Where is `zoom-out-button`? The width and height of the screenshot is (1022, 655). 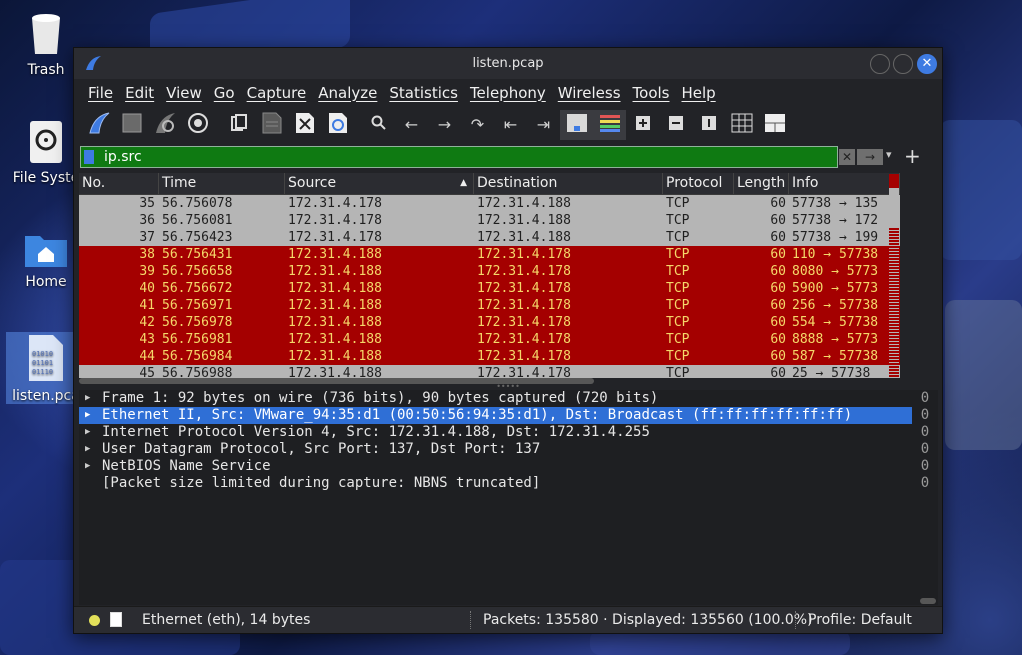 zoom-out-button is located at coordinates (675, 125).